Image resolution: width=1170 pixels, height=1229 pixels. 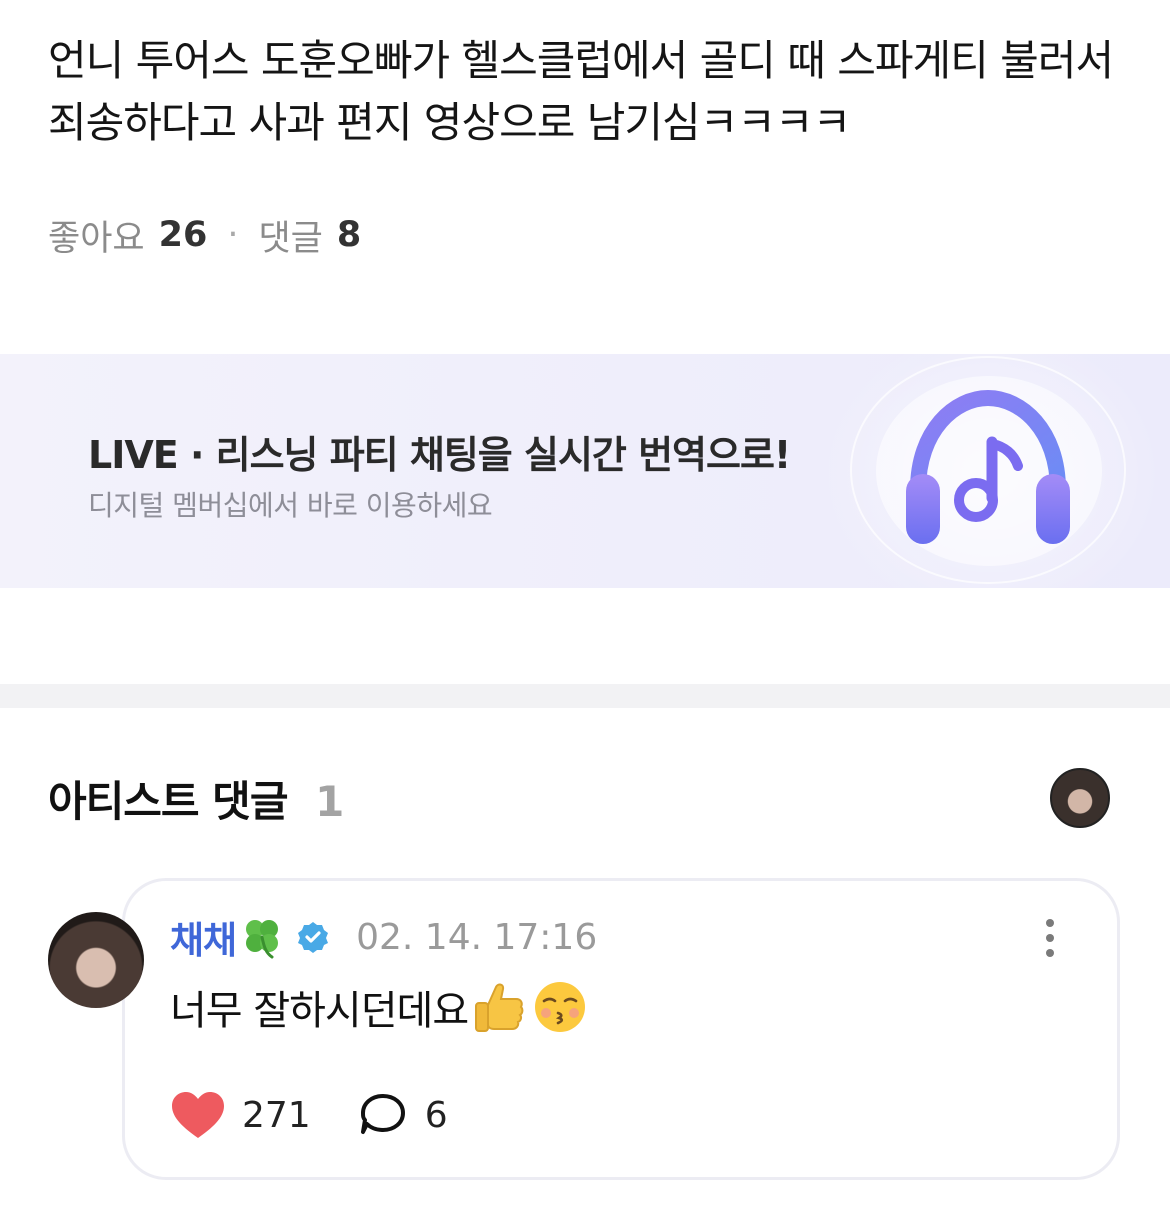 I want to click on thumbs-up-icon, so click(x=499, y=1007).